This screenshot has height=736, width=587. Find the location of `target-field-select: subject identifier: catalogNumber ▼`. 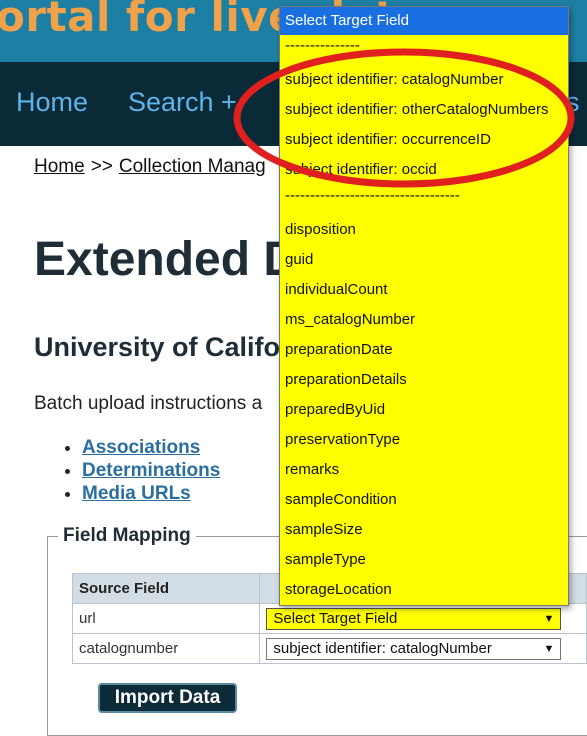

target-field-select: subject identifier: catalogNumber ▼ is located at coordinates (414, 648).